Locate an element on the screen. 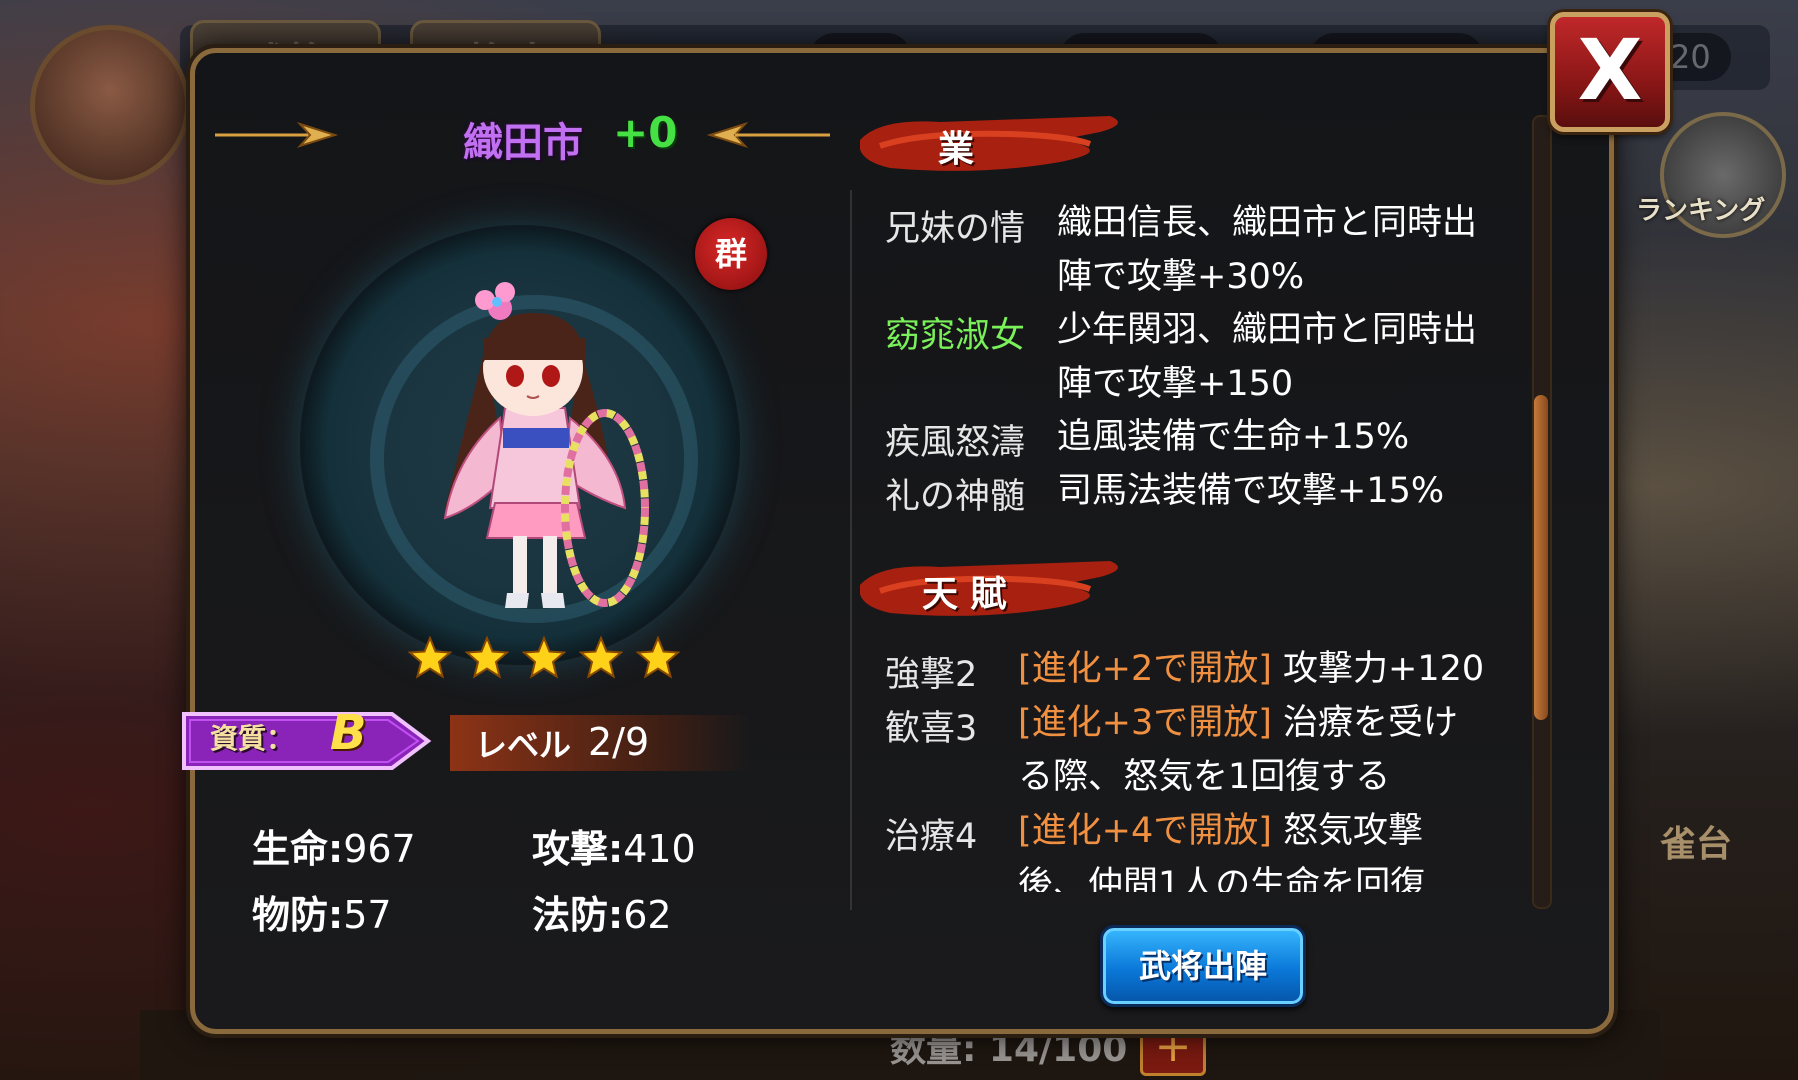 The height and width of the screenshot is (1080, 1798). talent-desc-3: [進化+4で開放] 怒気攻撃後、仲間1人の生命を回復 is located at coordinates (1253, 848).